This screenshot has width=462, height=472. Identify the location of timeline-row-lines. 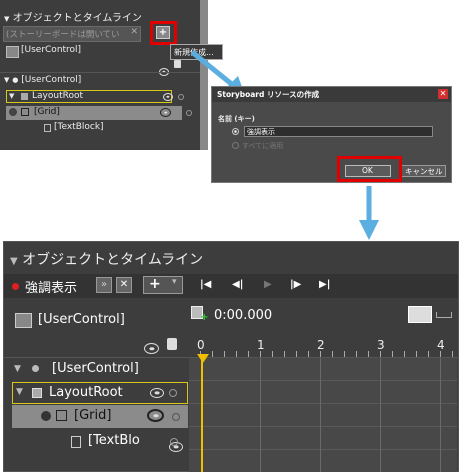
(323, 415).